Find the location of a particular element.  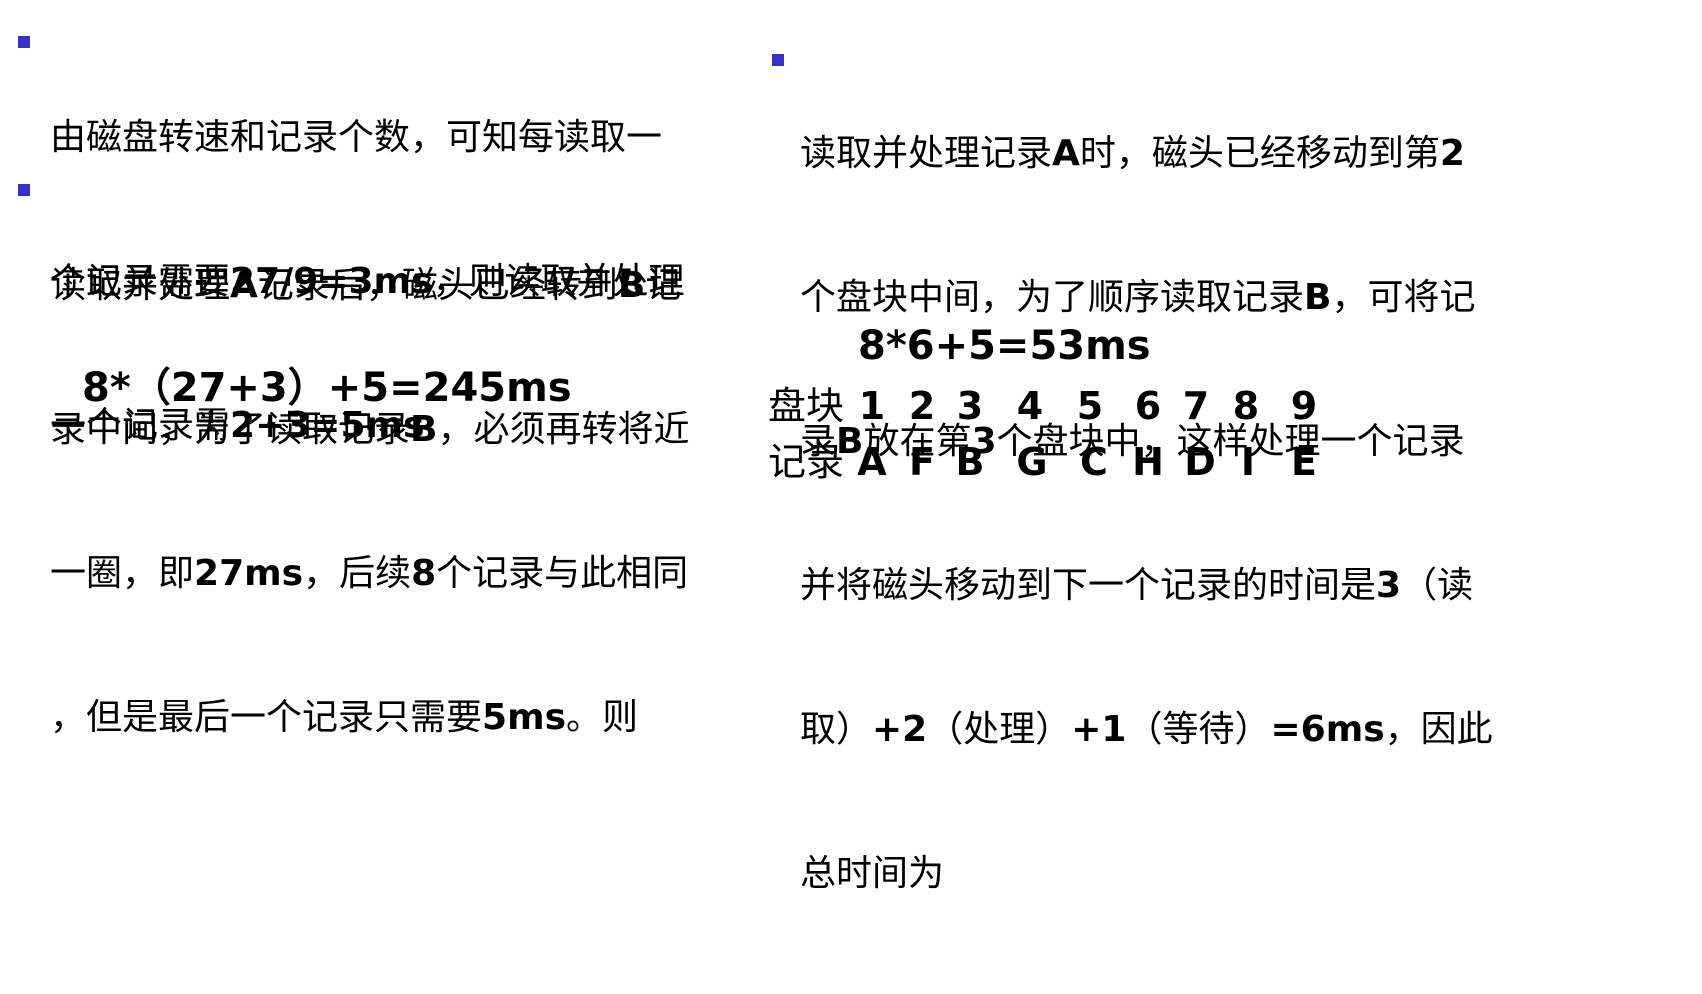

record-letter: I is located at coordinates (1248, 462).